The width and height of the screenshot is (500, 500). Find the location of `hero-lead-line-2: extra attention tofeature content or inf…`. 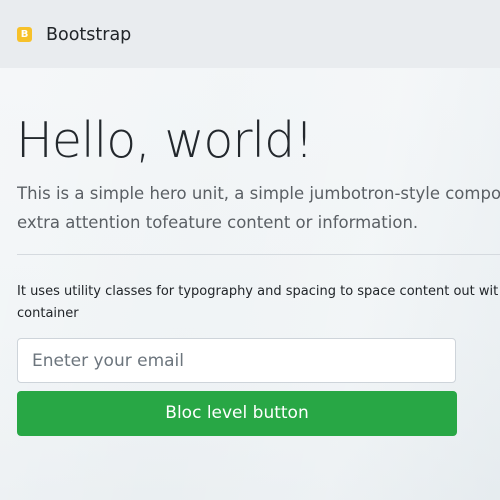

hero-lead-line-2: extra attention tofeature content or inf… is located at coordinates (218, 222).